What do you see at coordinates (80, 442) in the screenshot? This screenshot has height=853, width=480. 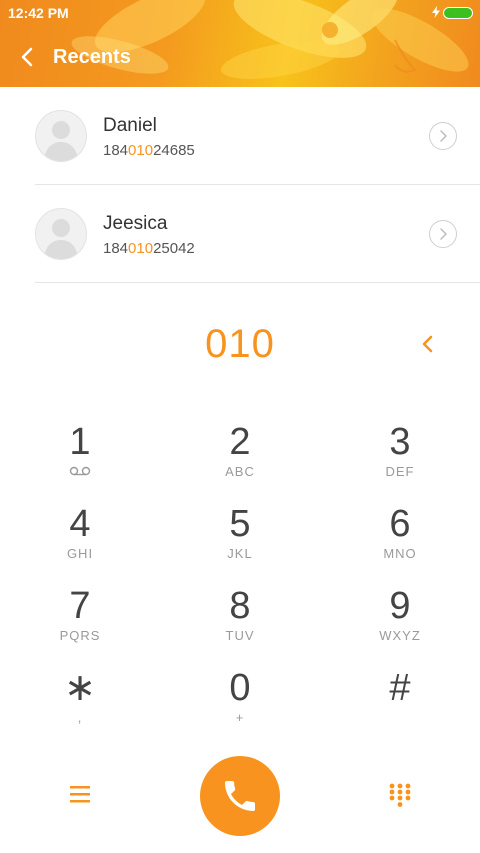 I see `key-digit: 1` at bounding box center [80, 442].